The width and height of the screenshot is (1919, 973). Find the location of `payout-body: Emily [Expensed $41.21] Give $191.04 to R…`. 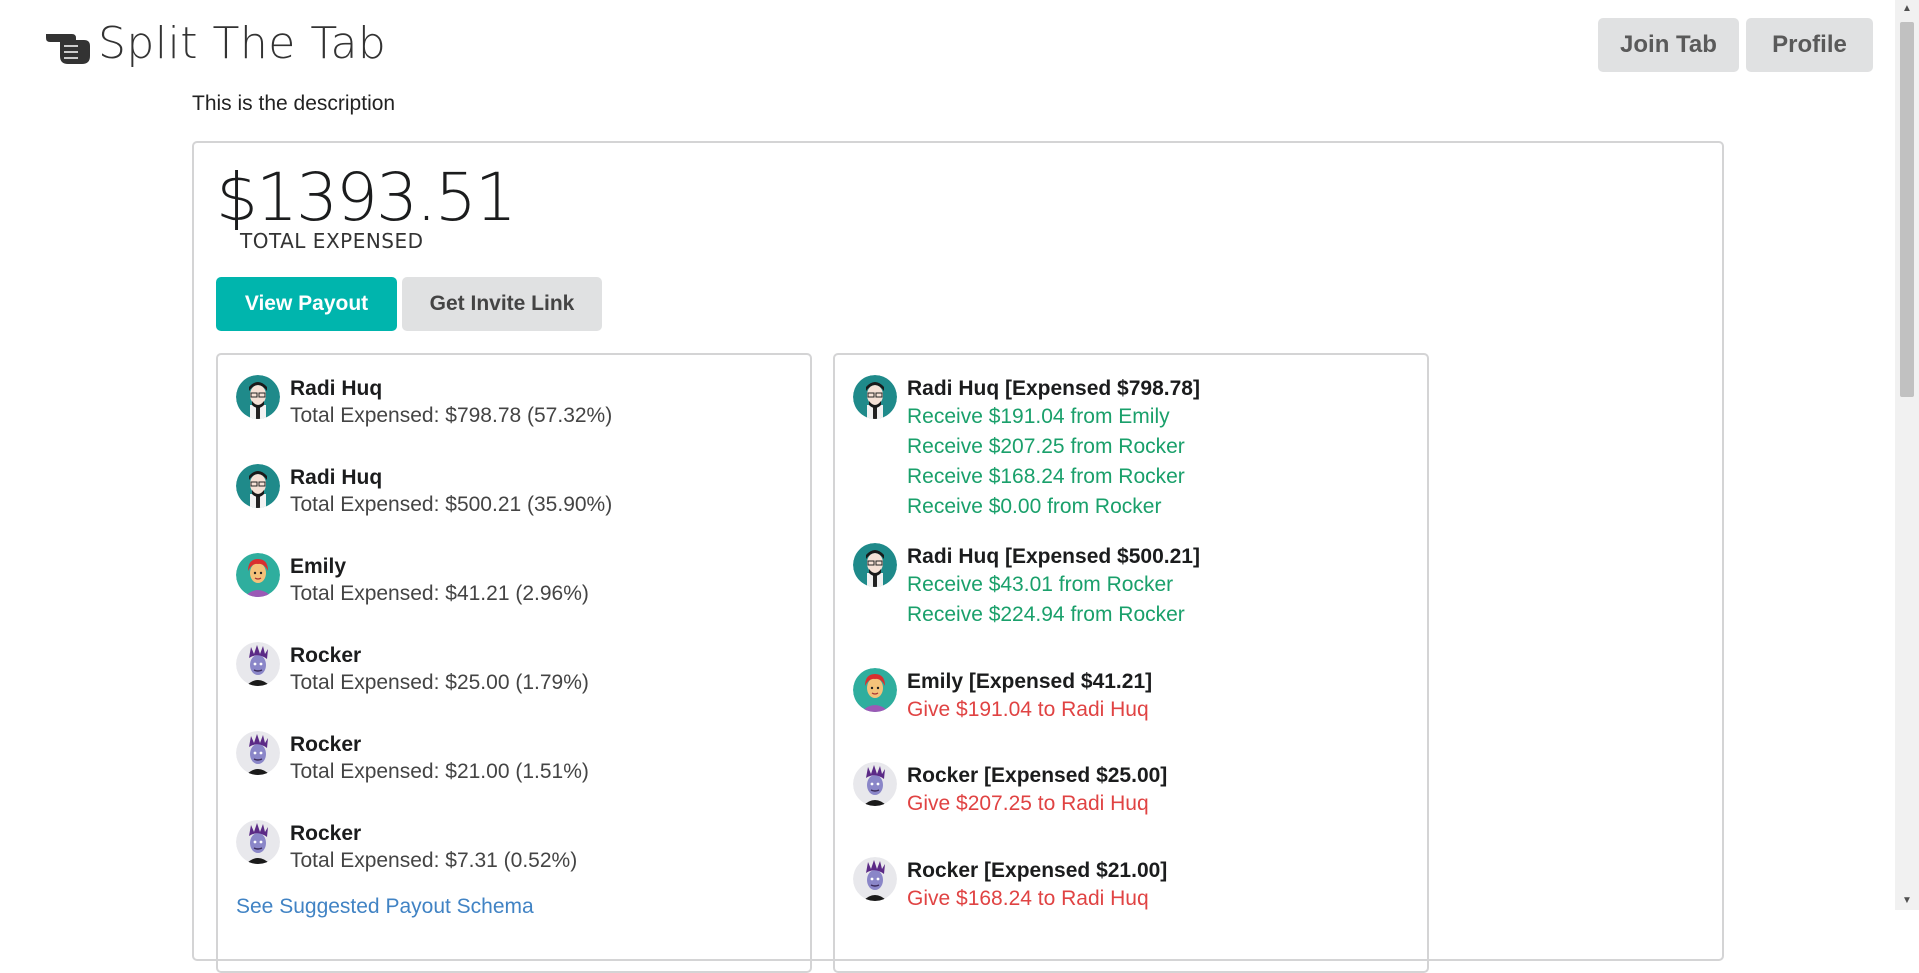

payout-body: Emily [Expensed $41.21] Give $191.04 to R… is located at coordinates (1029, 696).